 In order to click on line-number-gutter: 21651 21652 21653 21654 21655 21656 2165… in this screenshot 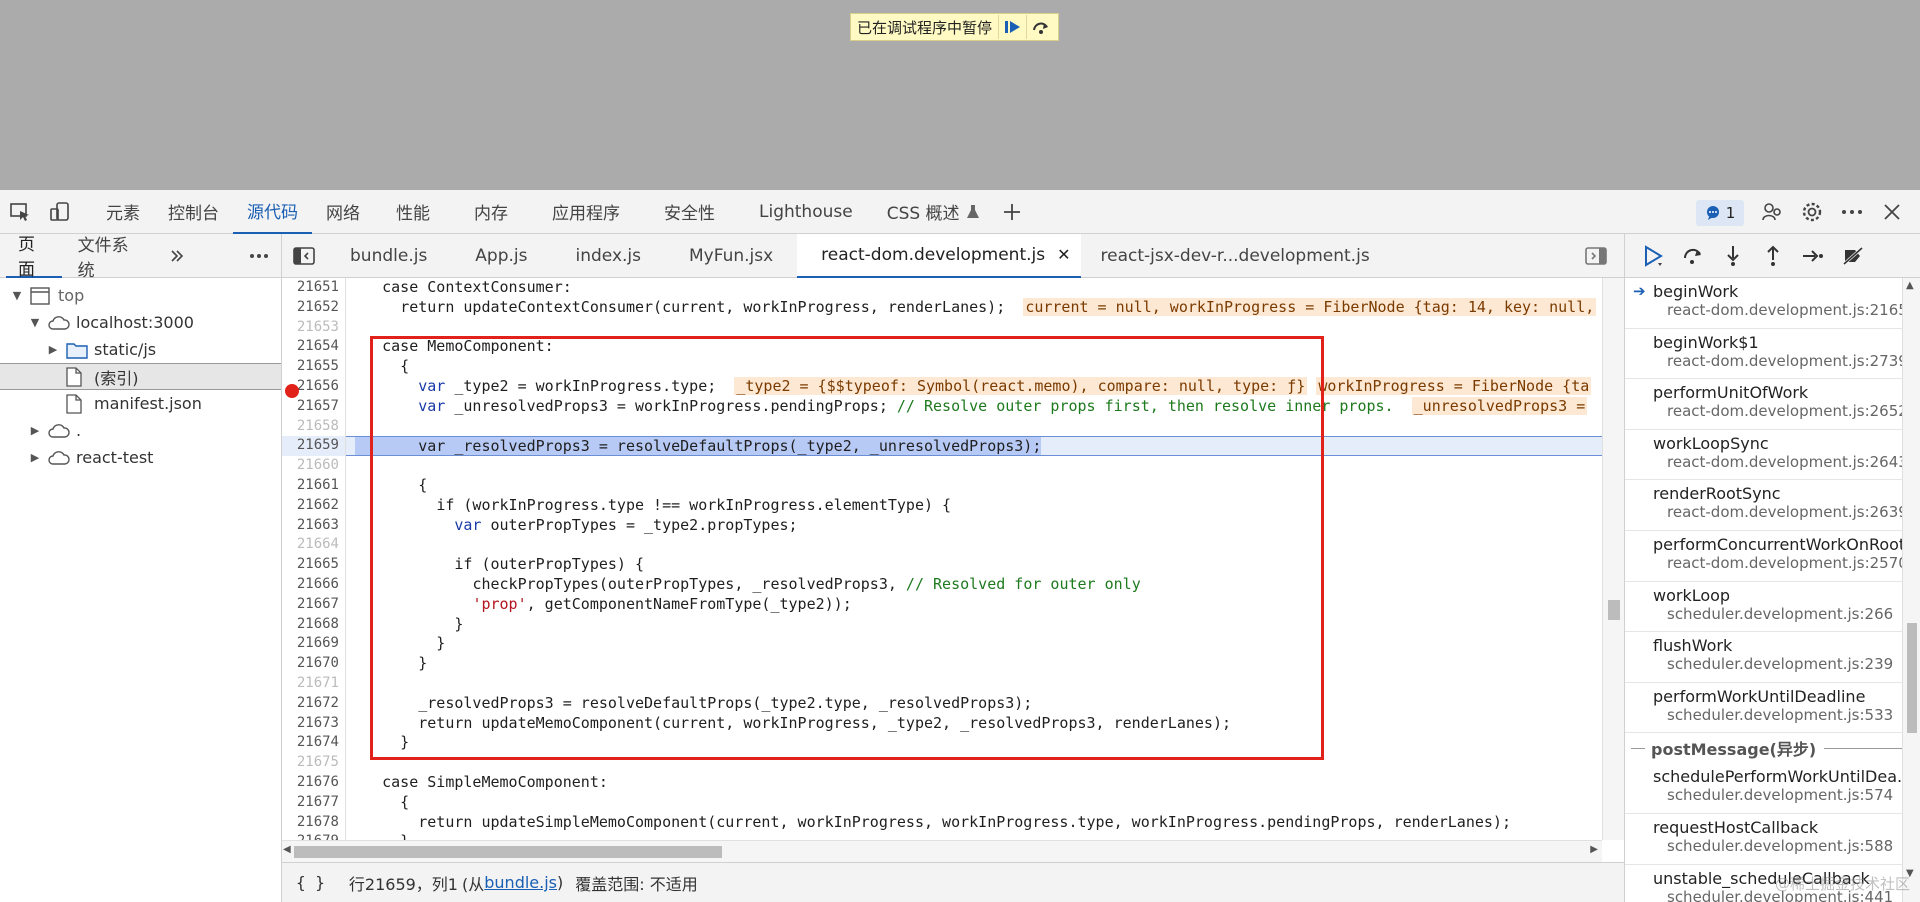, I will do `click(314, 559)`.